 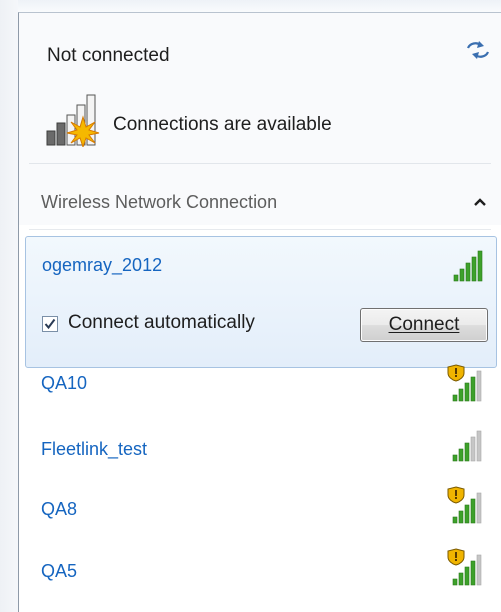 What do you see at coordinates (59, 571) in the screenshot?
I see `network-name: QA5` at bounding box center [59, 571].